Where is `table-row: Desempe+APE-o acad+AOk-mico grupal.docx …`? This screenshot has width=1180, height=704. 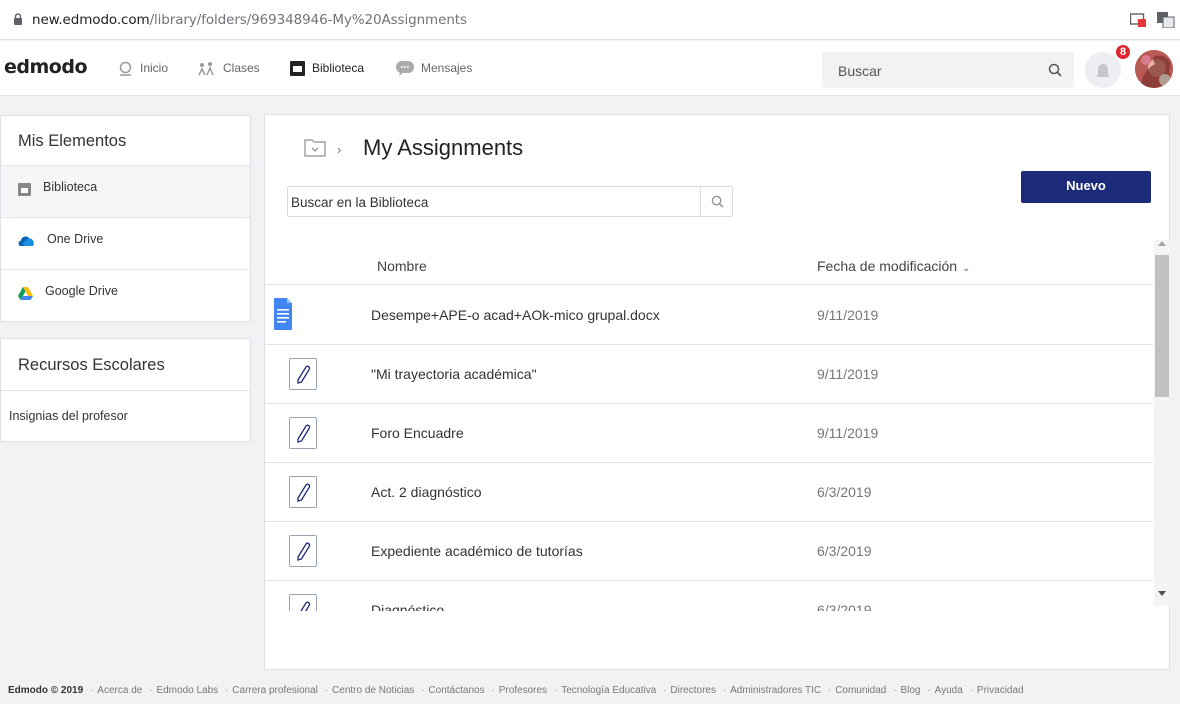 table-row: Desempe+APE-o acad+AOk-mico grupal.docx … is located at coordinates (709, 315).